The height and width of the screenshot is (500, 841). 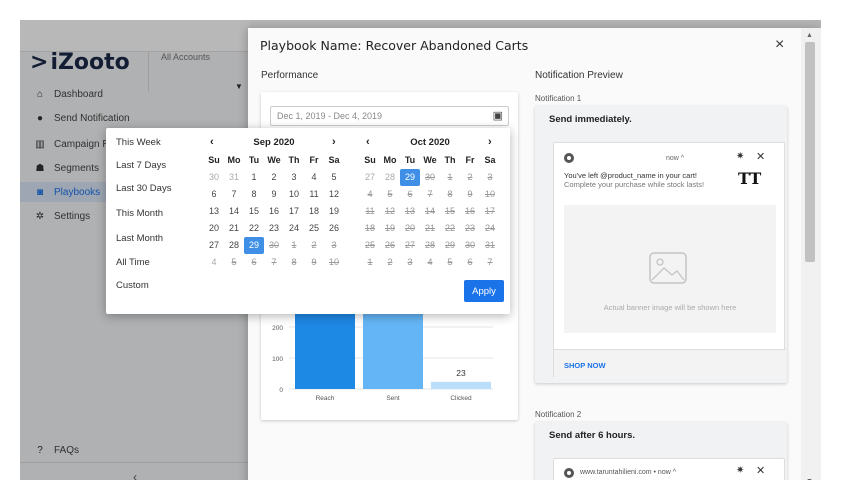 What do you see at coordinates (132, 285) in the screenshot?
I see `preset-custom: Custom` at bounding box center [132, 285].